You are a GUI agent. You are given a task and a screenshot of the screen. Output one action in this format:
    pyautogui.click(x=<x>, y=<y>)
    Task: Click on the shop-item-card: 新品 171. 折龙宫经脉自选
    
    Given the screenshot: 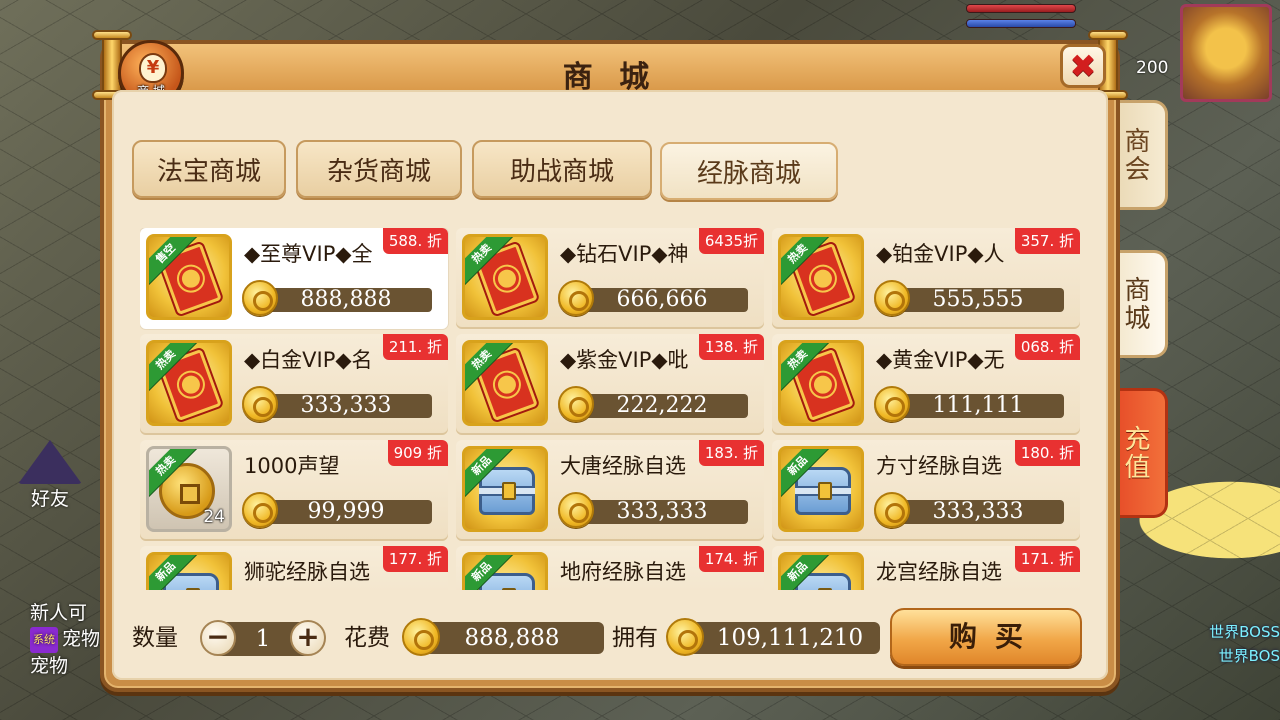 What is the action you would take?
    pyautogui.click(x=926, y=568)
    